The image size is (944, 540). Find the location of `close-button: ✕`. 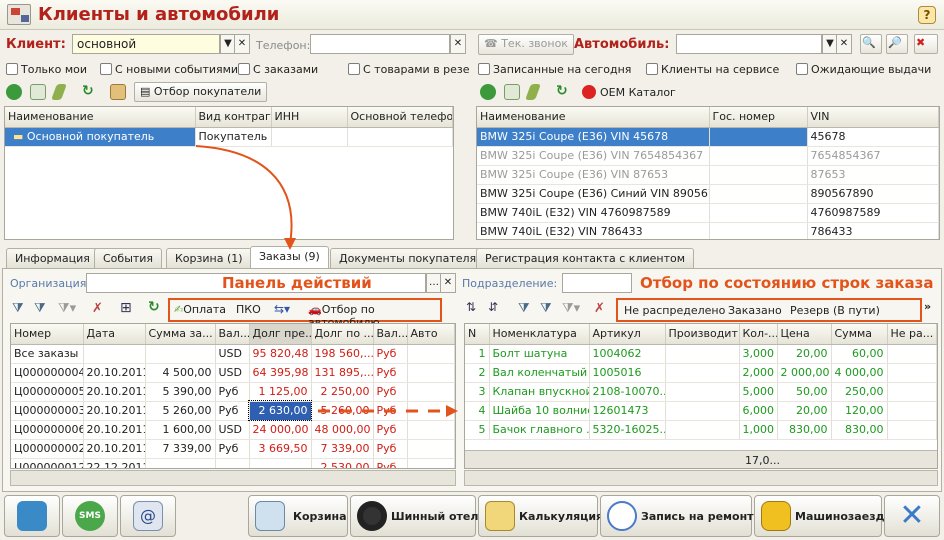

close-button: ✕ is located at coordinates (912, 516).